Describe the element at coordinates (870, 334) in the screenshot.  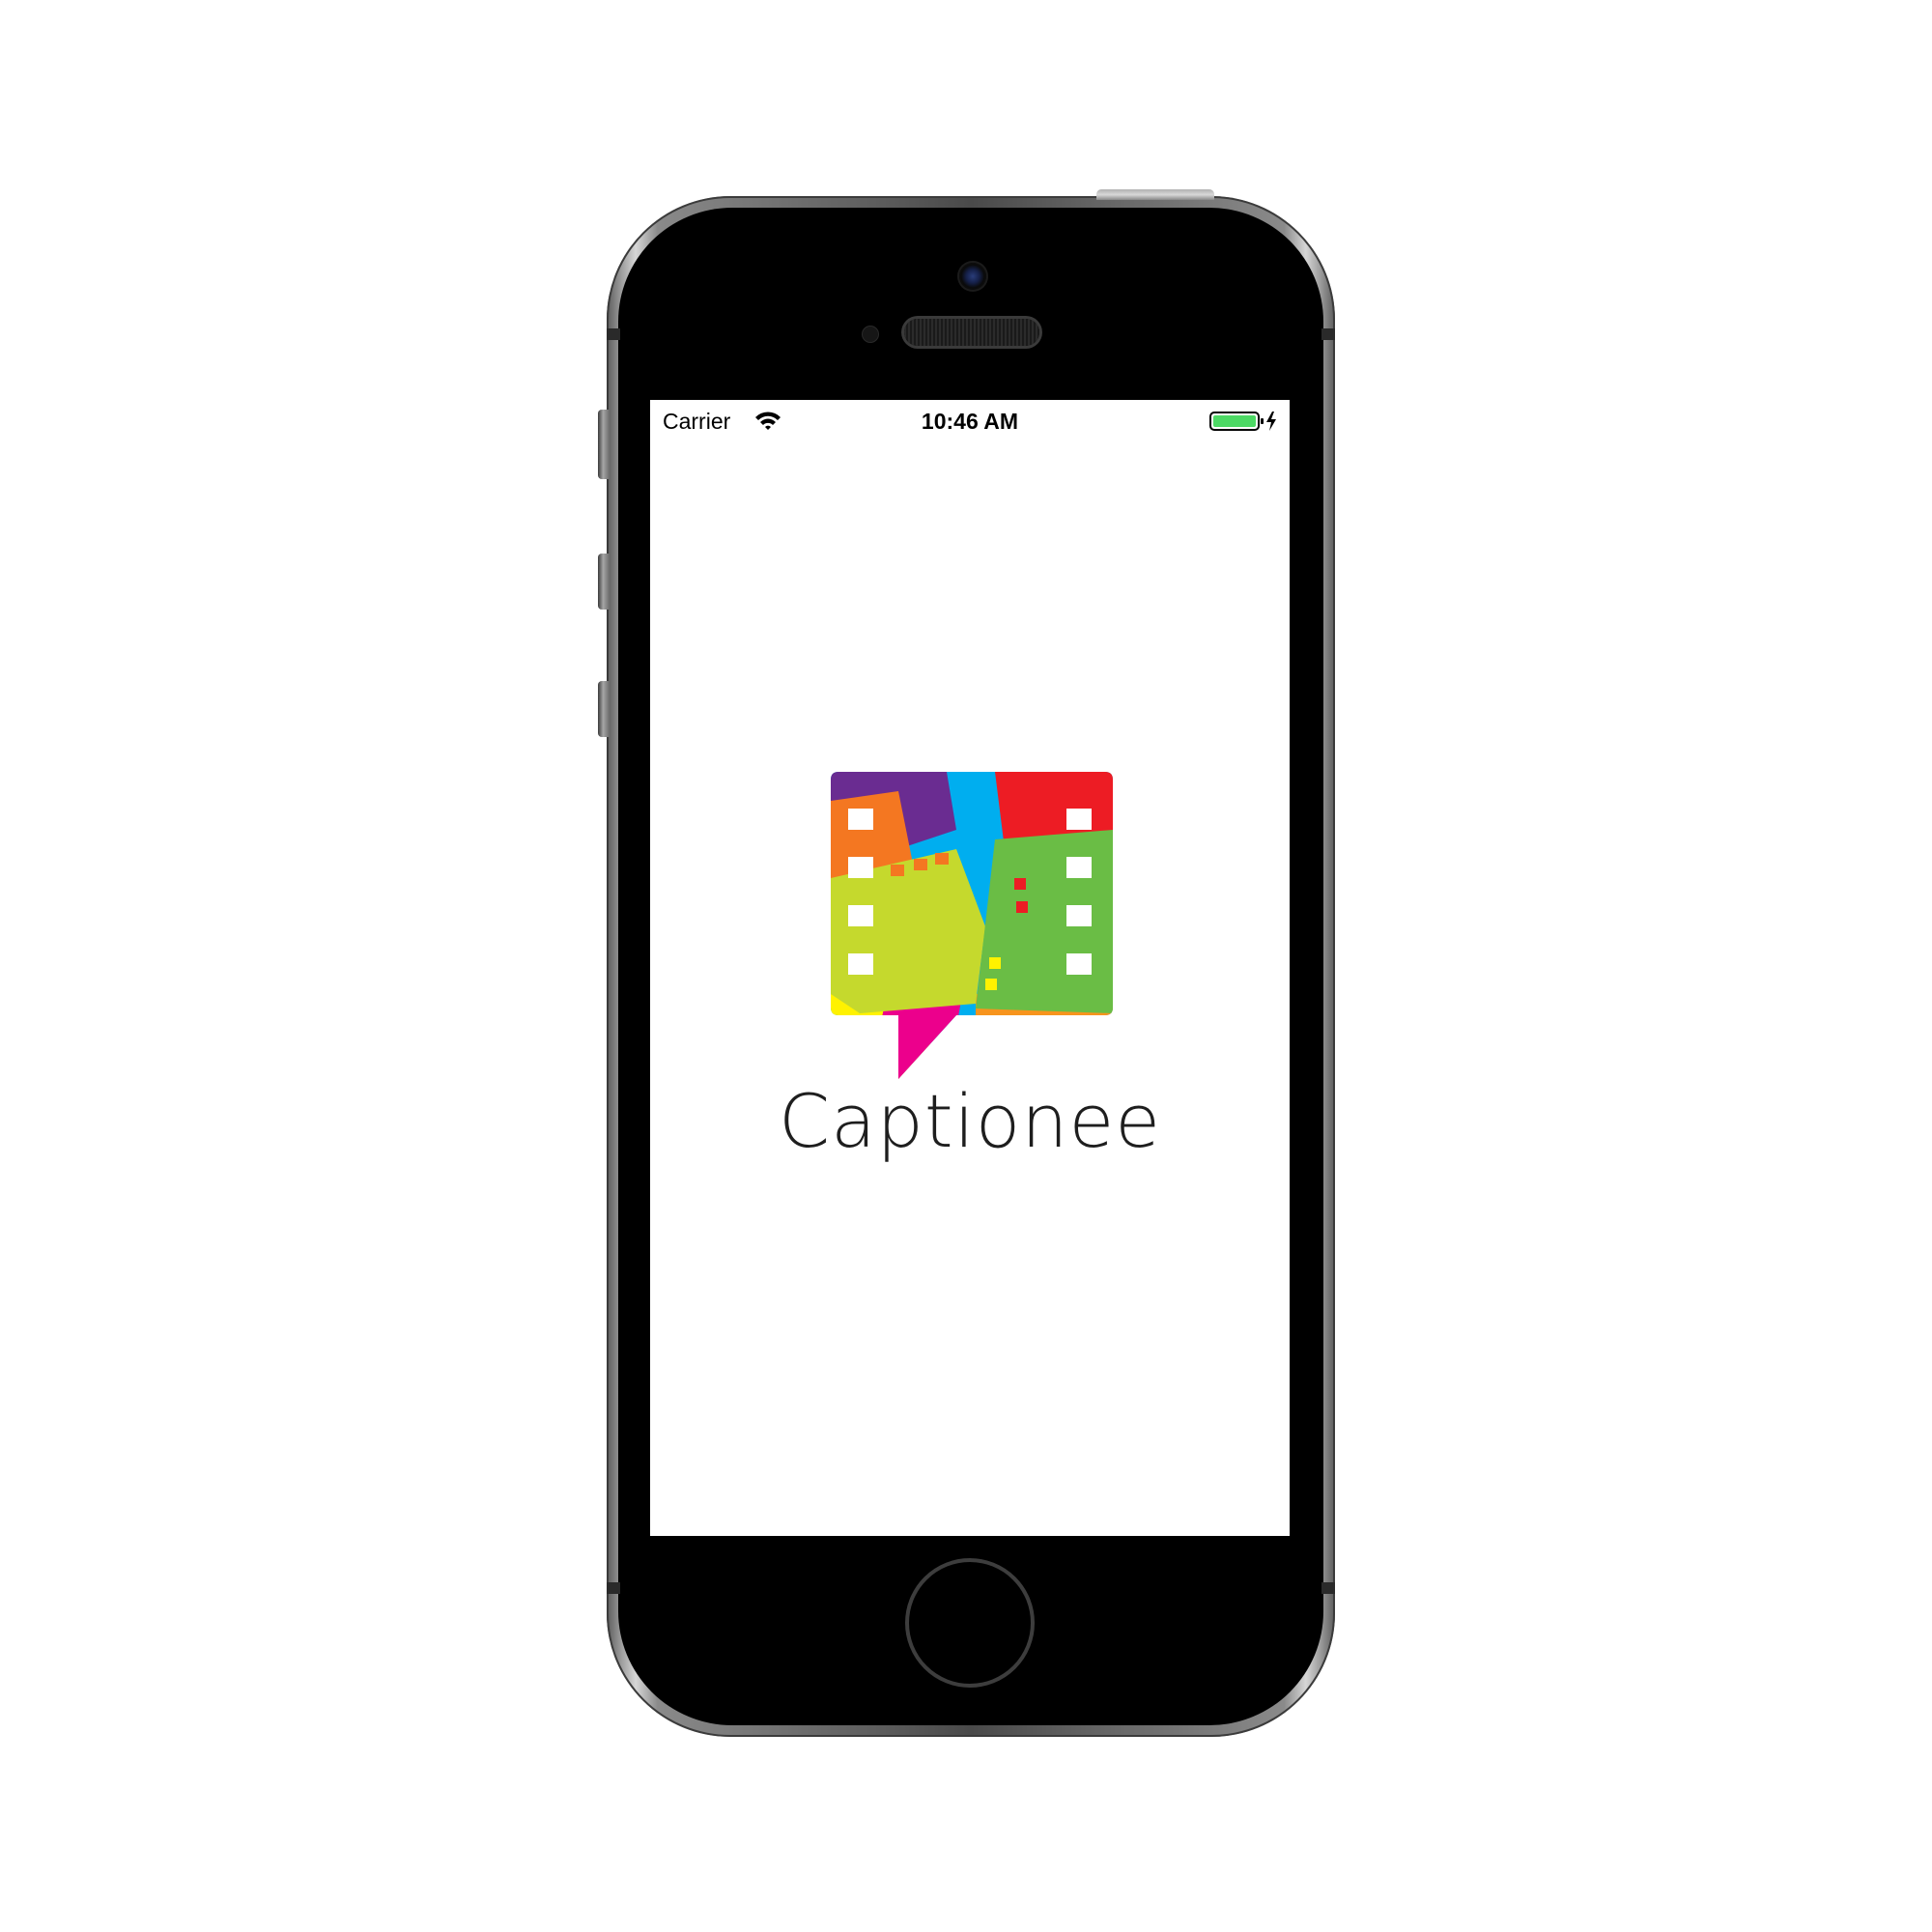
I see `proximity-sensor` at that location.